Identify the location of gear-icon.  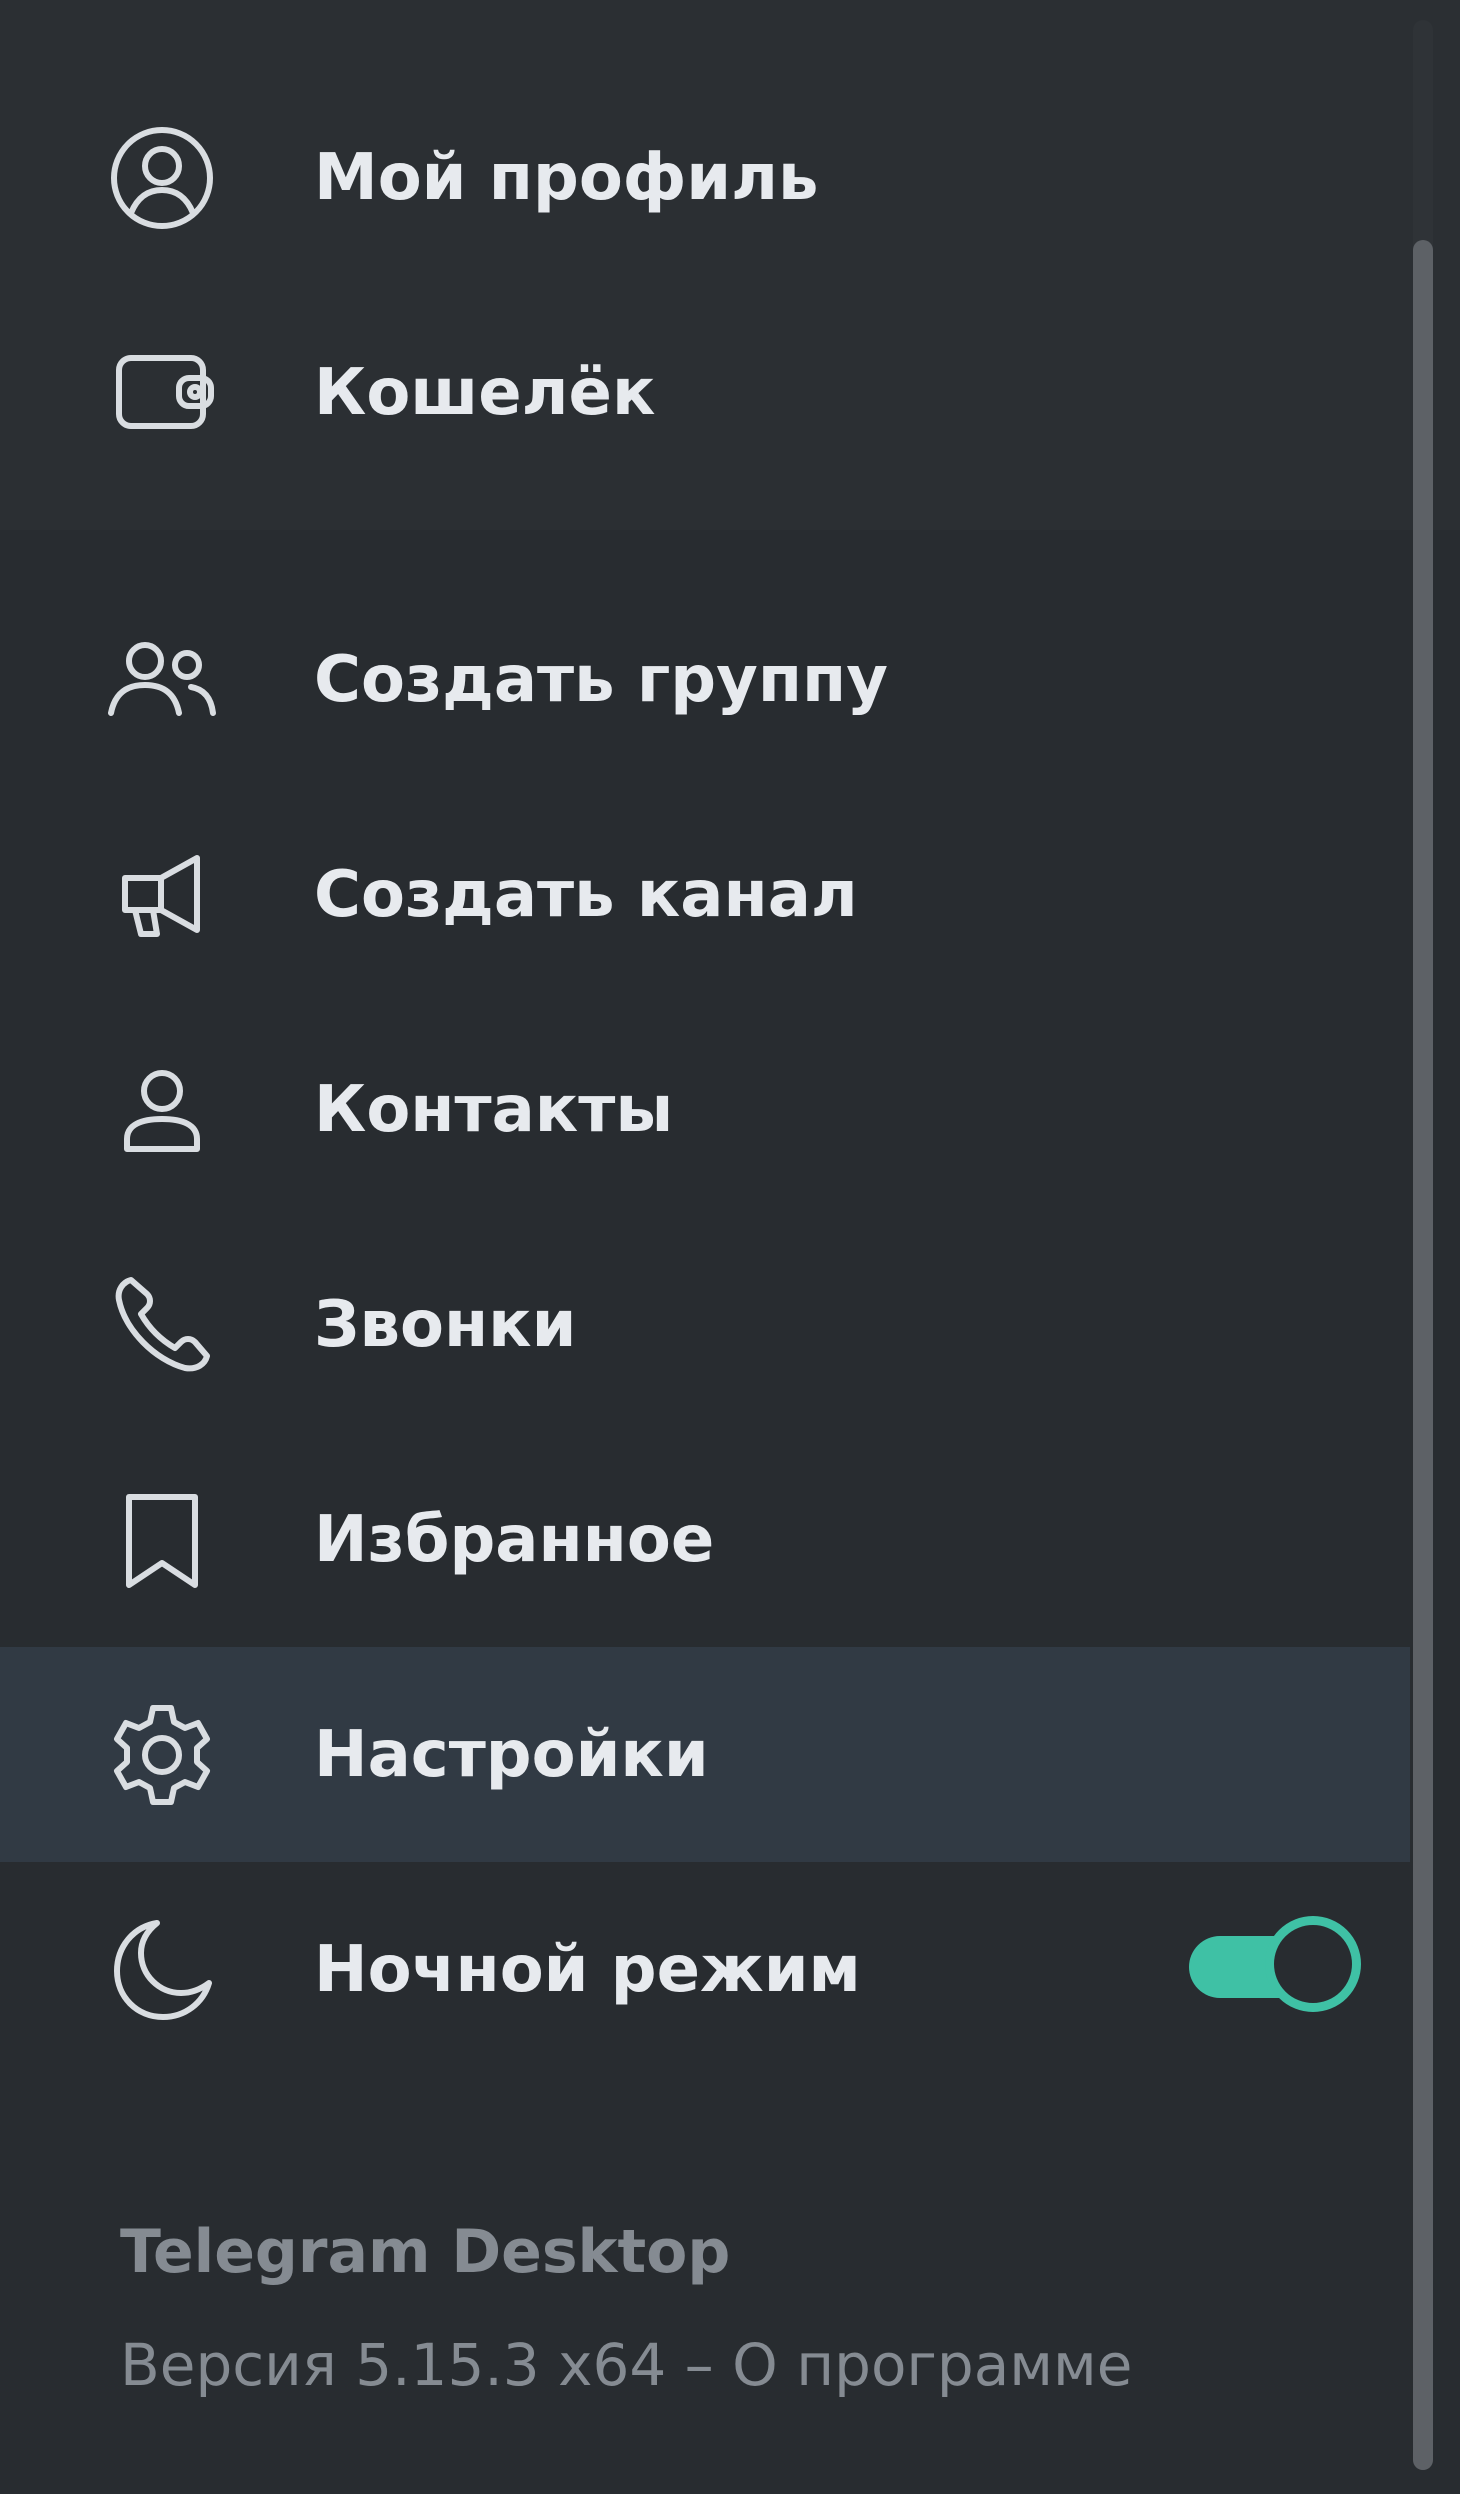
(162, 1755).